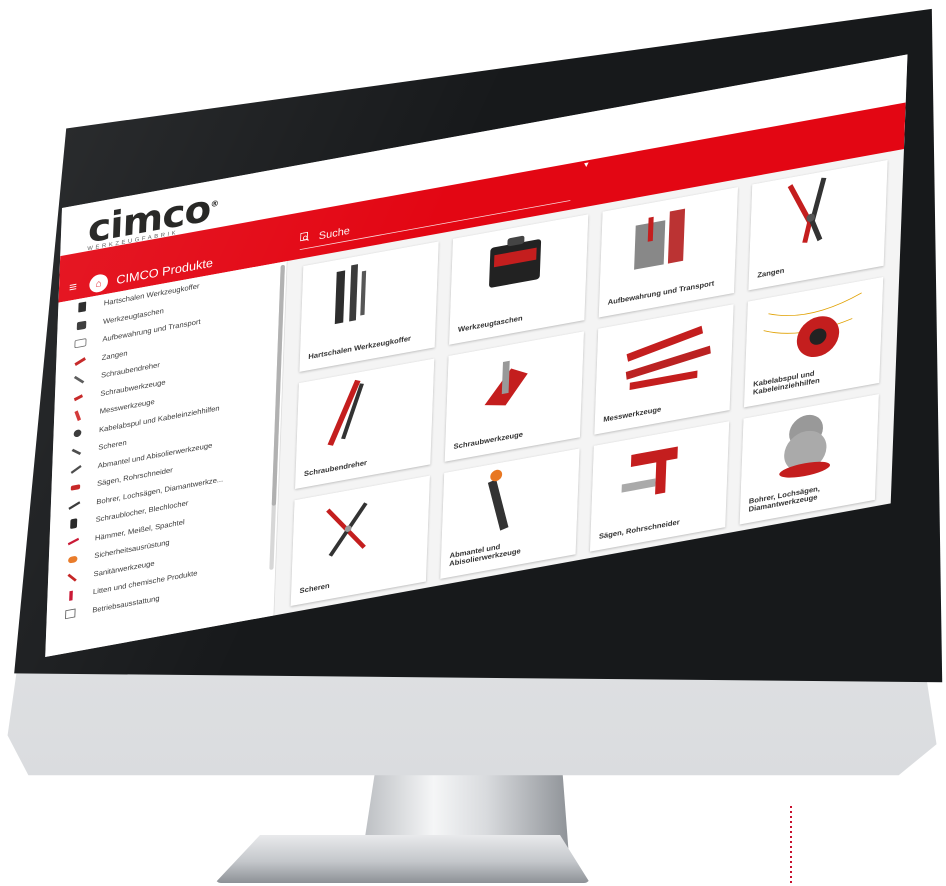  What do you see at coordinates (359, 579) in the screenshot?
I see `product-label: Scheren` at bounding box center [359, 579].